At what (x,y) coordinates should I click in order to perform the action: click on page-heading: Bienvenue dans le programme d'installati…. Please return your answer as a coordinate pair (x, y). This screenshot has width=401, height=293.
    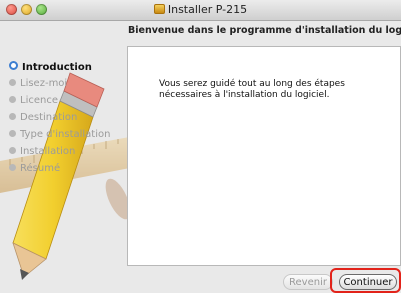
    Looking at the image, I should click on (264, 30).